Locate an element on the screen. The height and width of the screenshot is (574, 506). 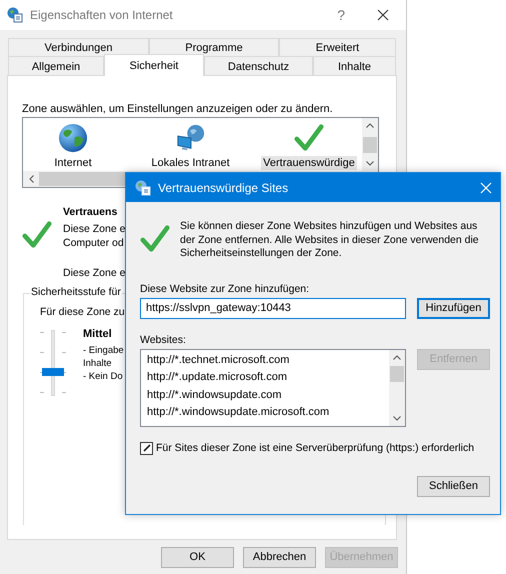
tab: Programme is located at coordinates (214, 47).